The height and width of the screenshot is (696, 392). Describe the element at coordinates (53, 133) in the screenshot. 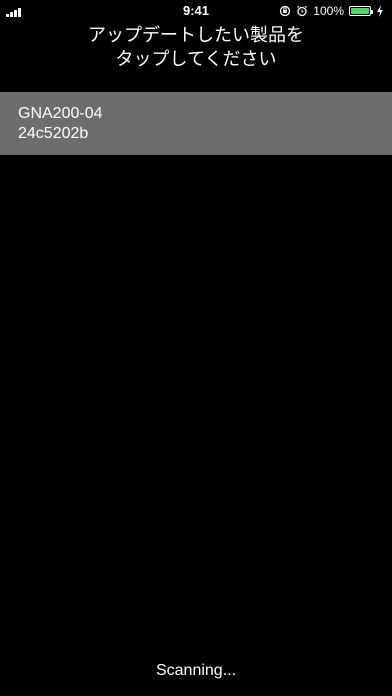

I see `device-id: 24c5202b` at that location.